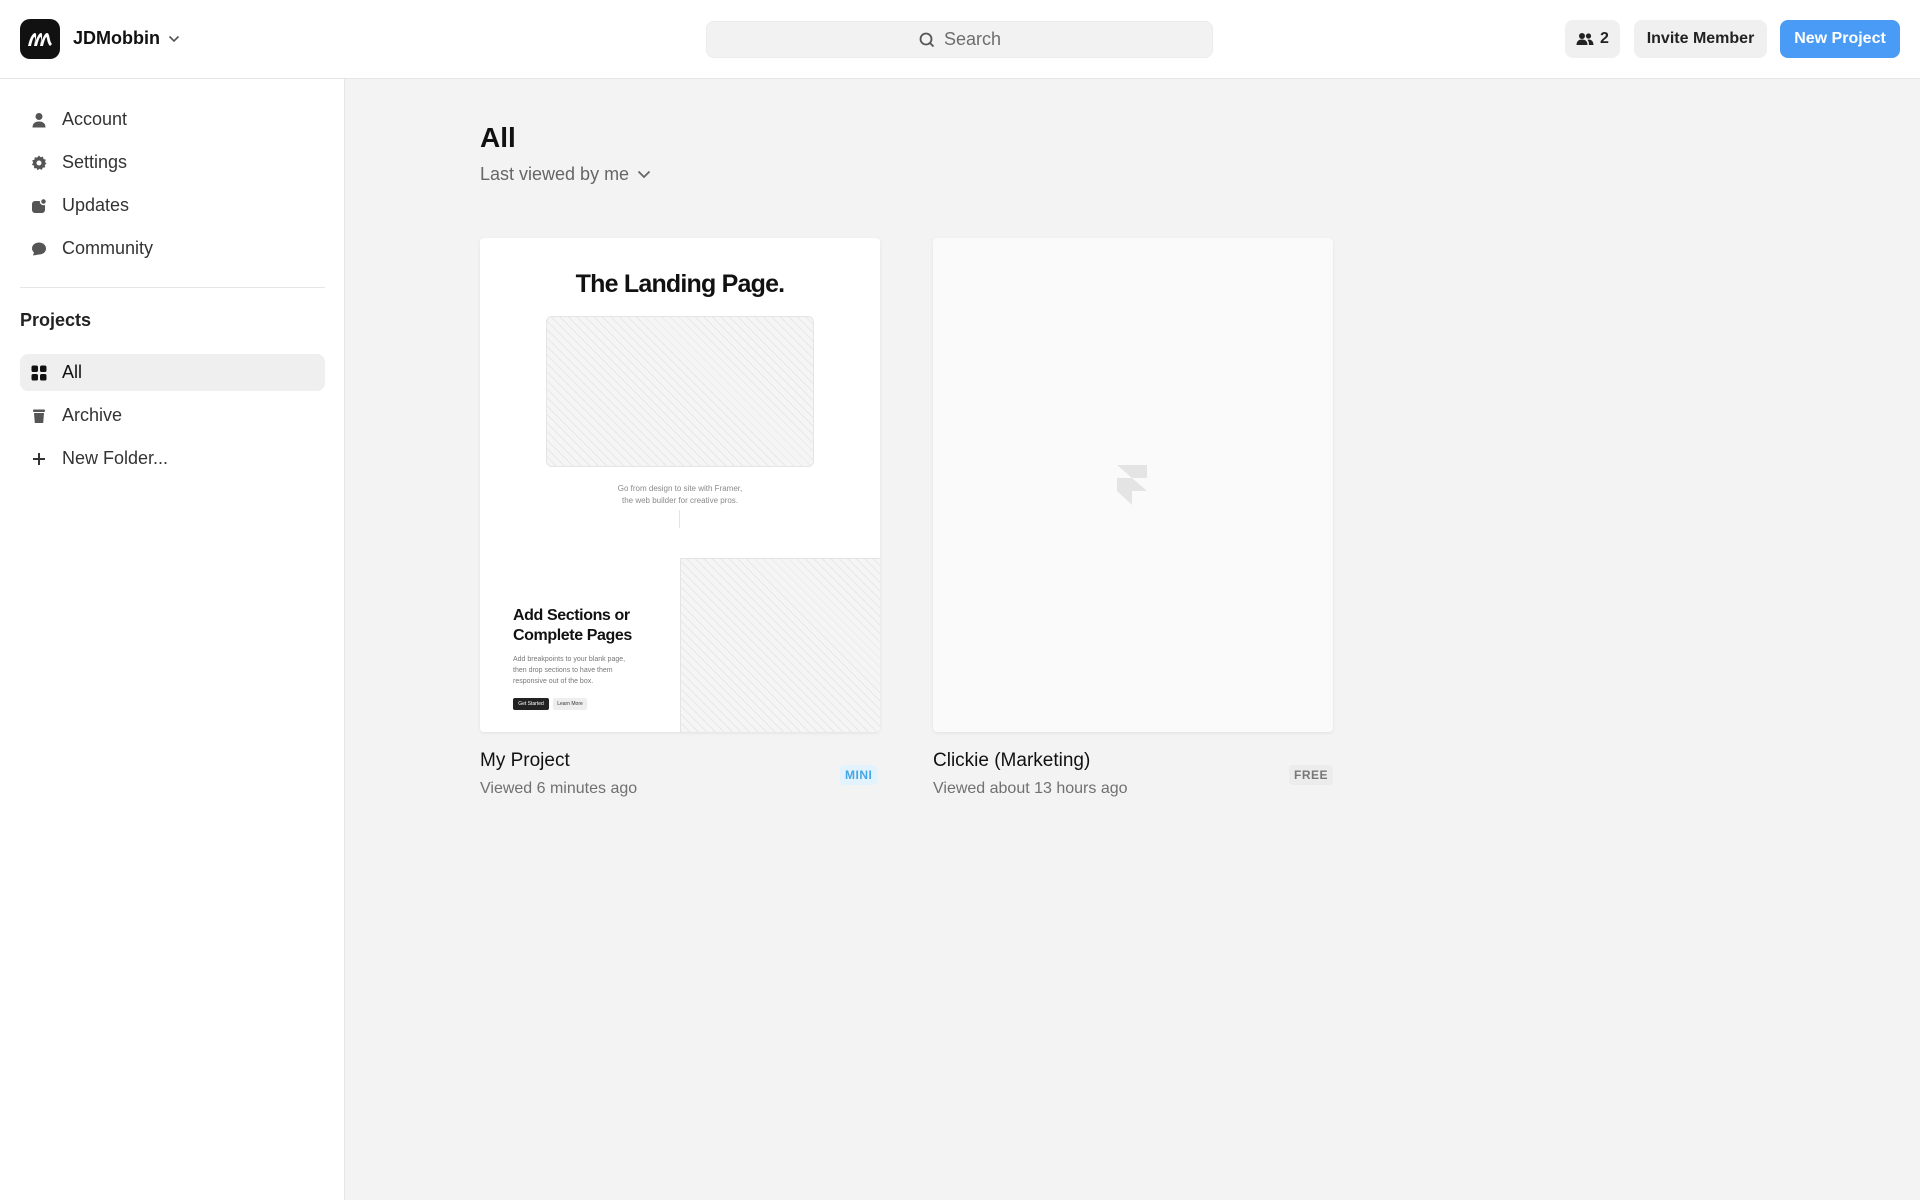 The image size is (1920, 1200). What do you see at coordinates (39, 206) in the screenshot?
I see `updates-icon` at bounding box center [39, 206].